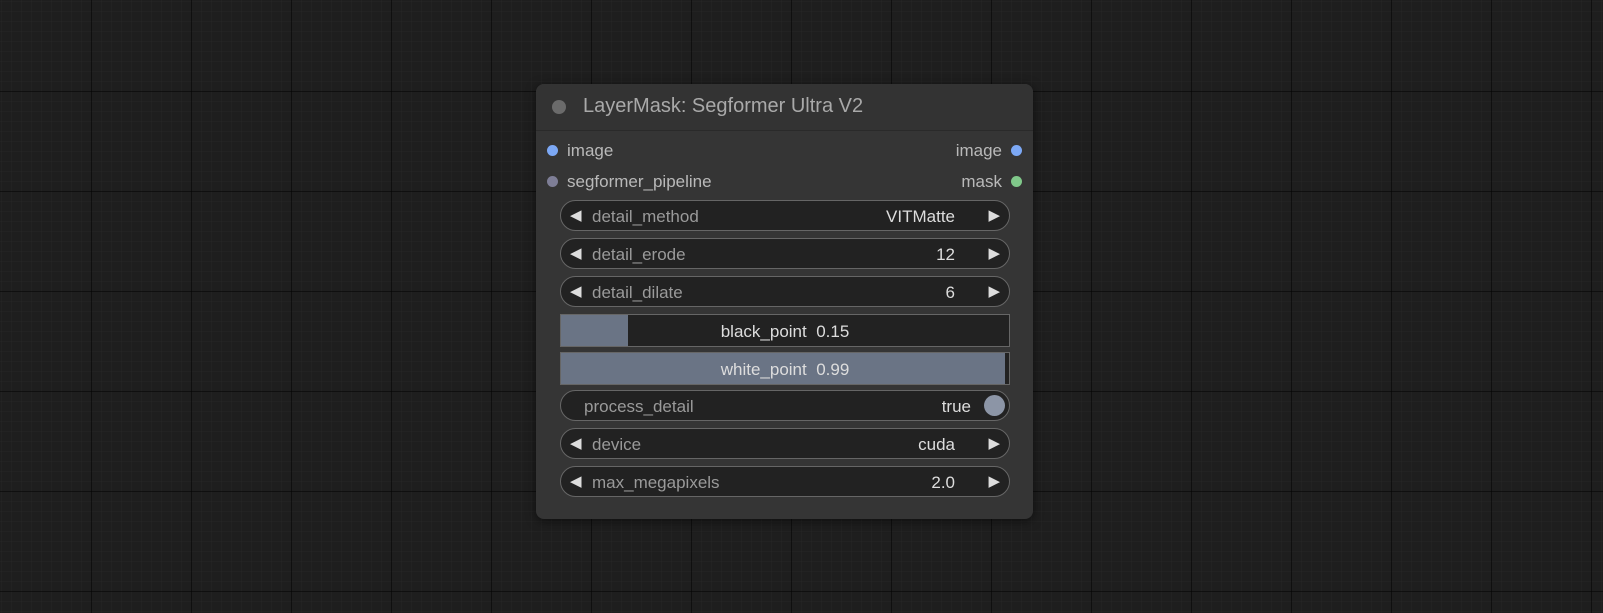 The width and height of the screenshot is (1603, 613). What do you see at coordinates (1016, 181) in the screenshot?
I see `output-mask-slot-icon` at bounding box center [1016, 181].